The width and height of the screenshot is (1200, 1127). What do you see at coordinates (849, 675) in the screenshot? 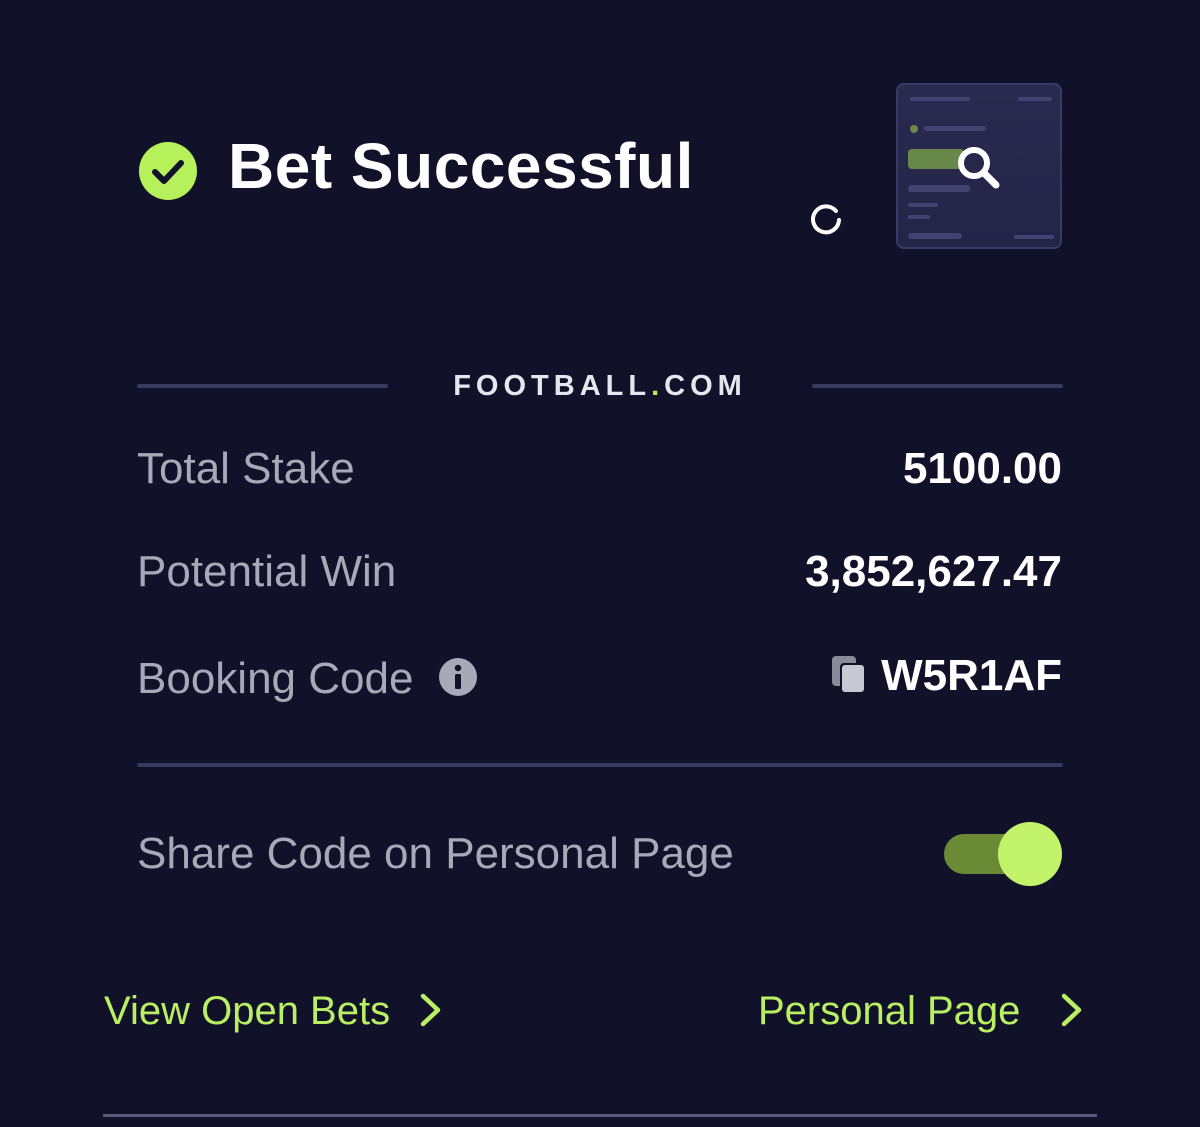
I see `copy-icon` at bounding box center [849, 675].